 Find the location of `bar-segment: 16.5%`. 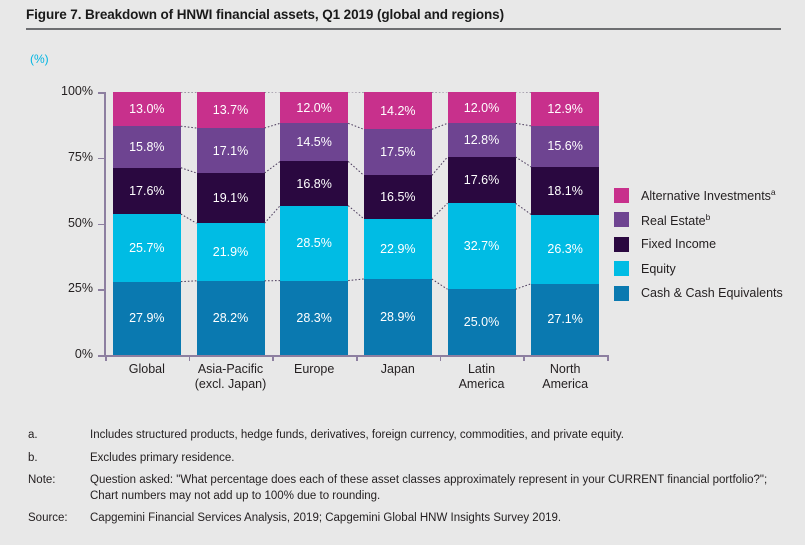

bar-segment: 16.5% is located at coordinates (397, 197).